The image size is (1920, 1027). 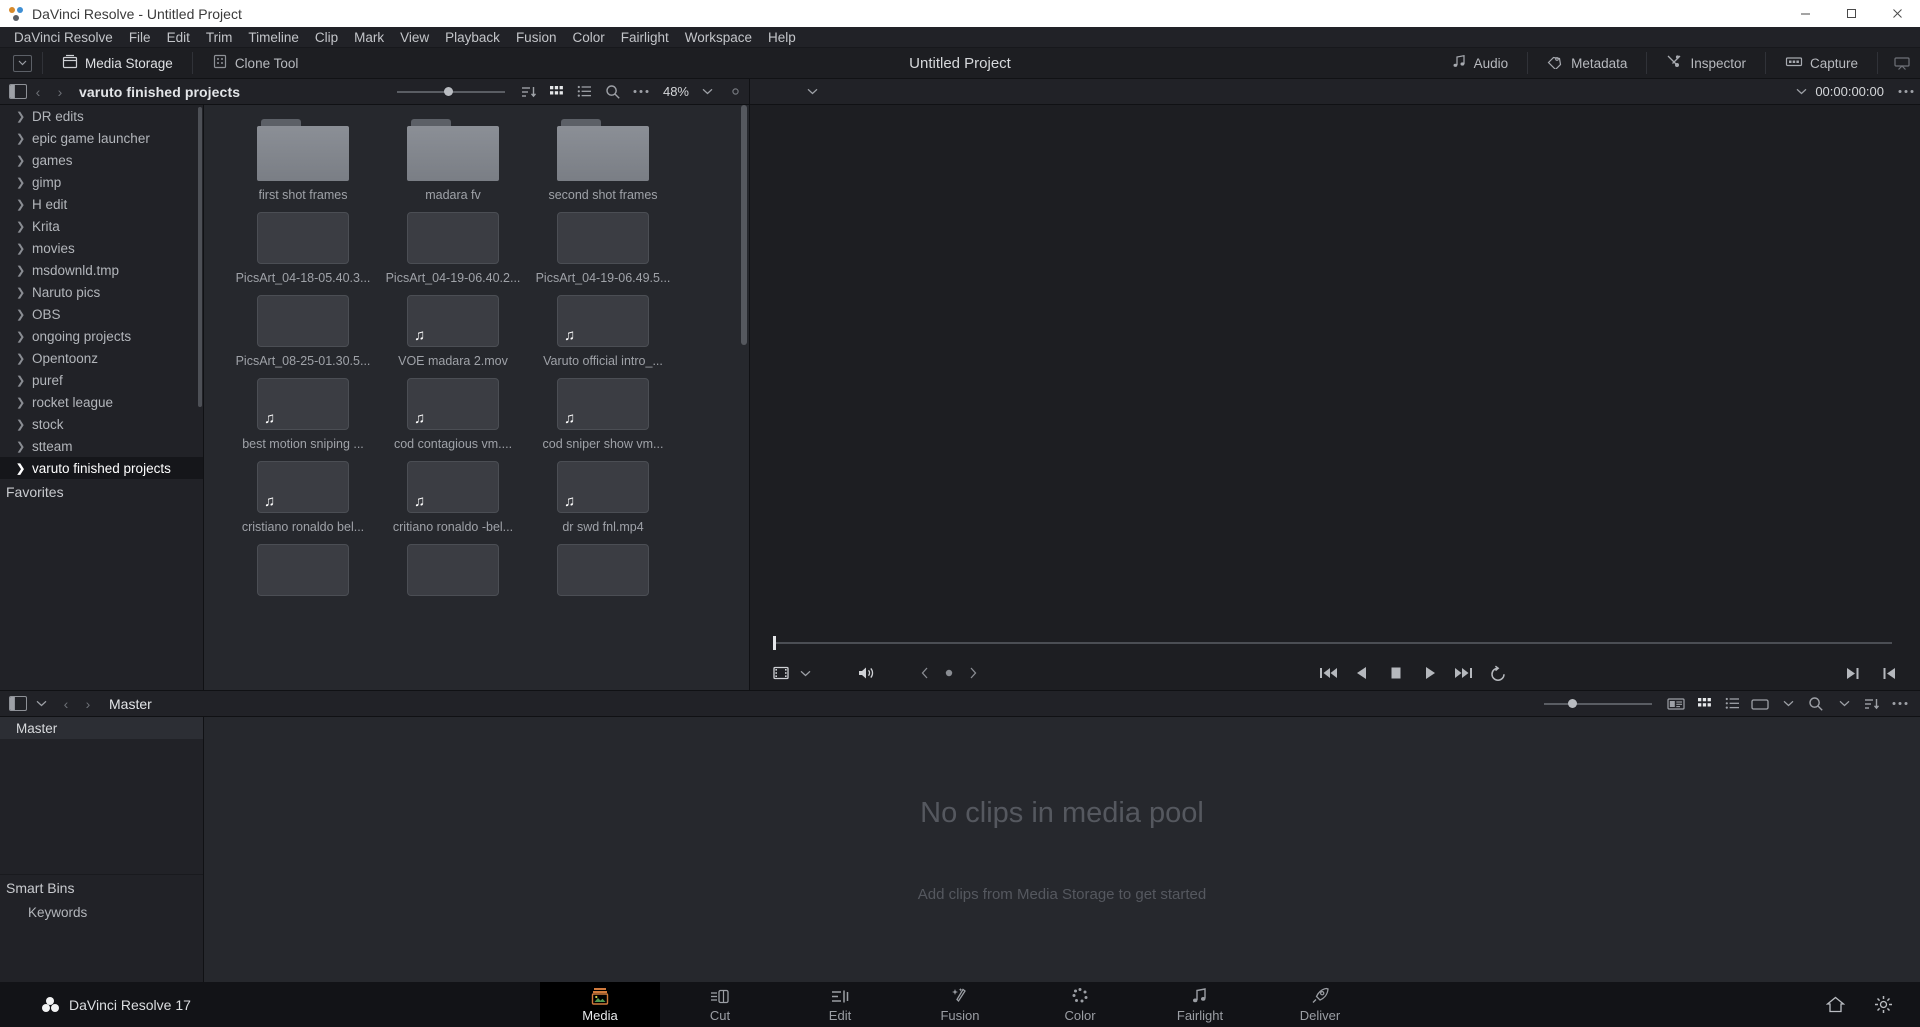 I want to click on prev-marker-icon, so click(x=925, y=673).